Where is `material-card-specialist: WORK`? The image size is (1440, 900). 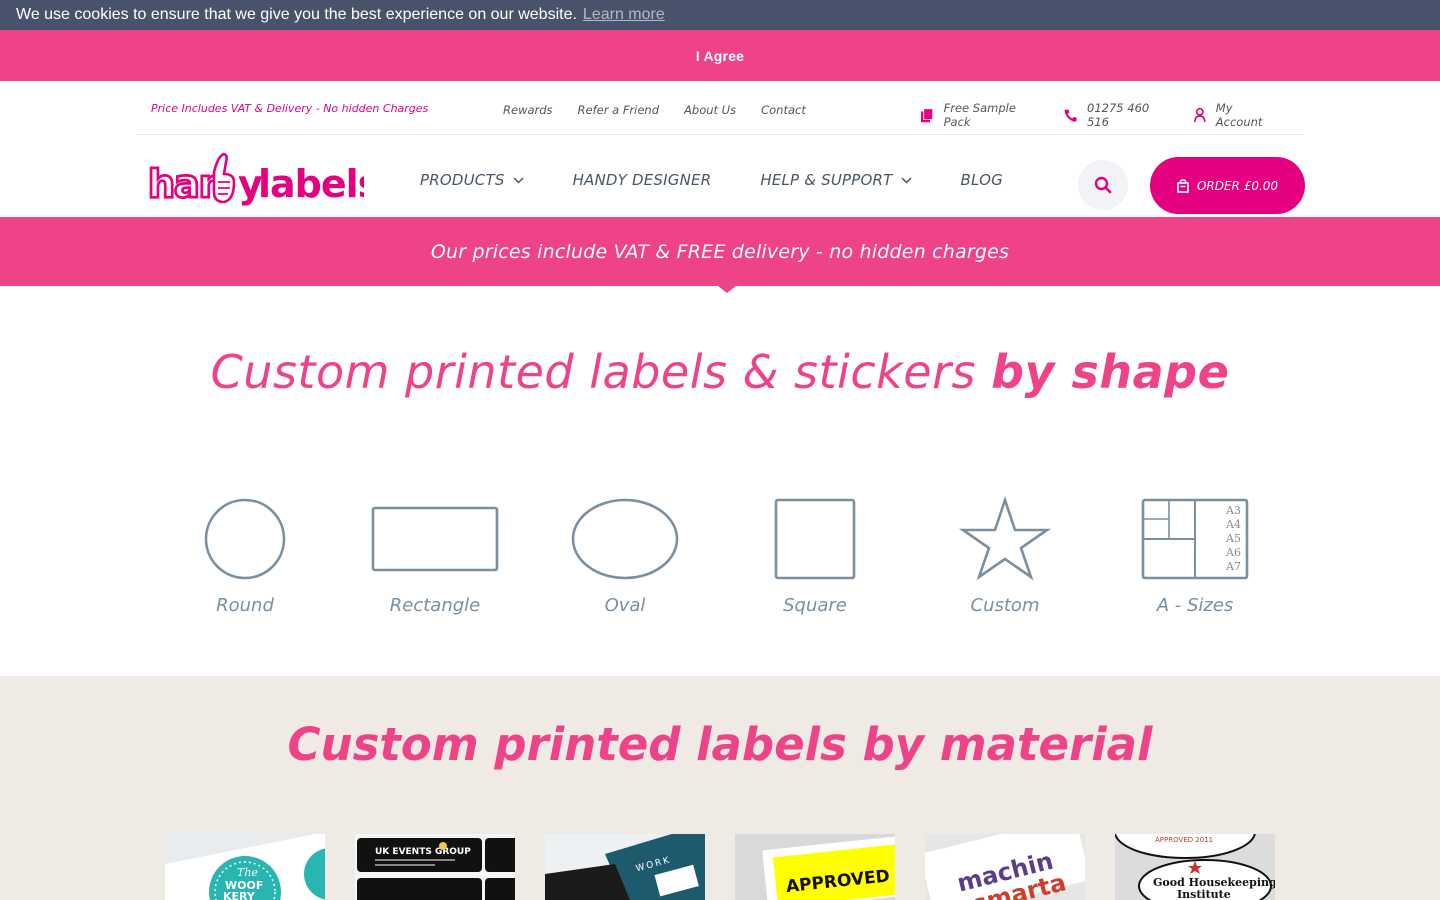 material-card-specialist: WORK is located at coordinates (625, 867).